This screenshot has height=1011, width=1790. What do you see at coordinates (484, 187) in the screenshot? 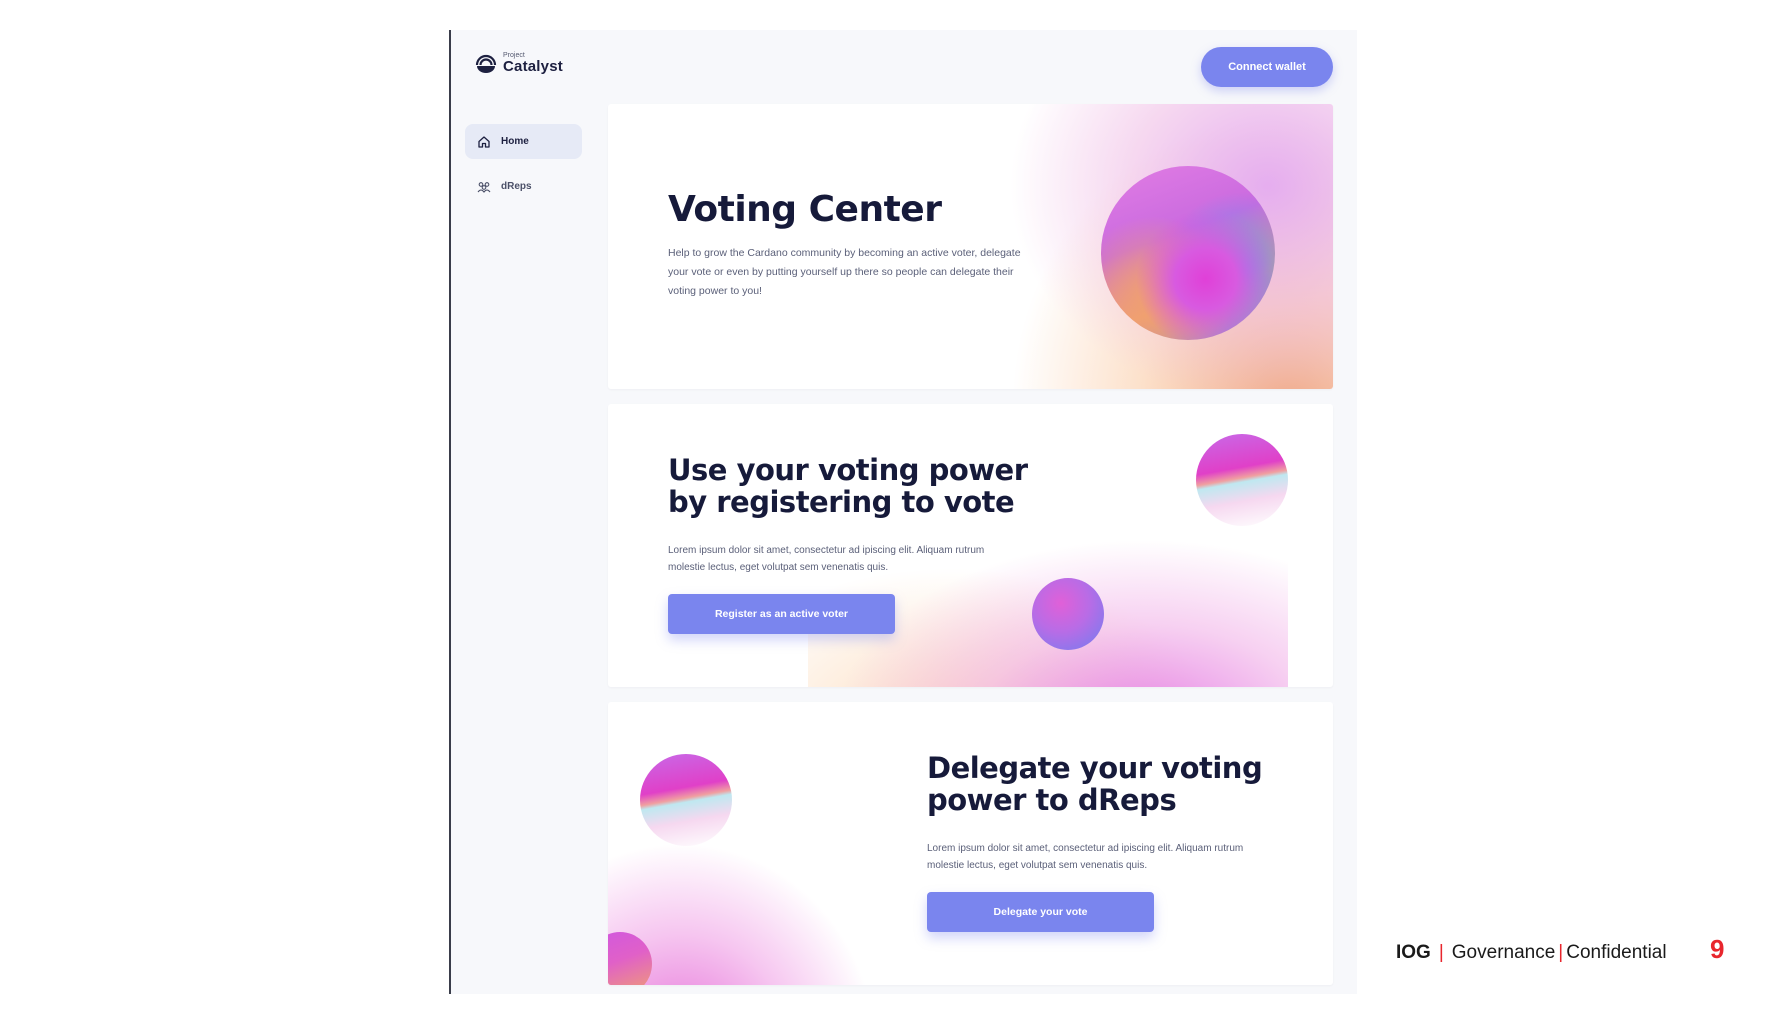
I see `people-icon` at bounding box center [484, 187].